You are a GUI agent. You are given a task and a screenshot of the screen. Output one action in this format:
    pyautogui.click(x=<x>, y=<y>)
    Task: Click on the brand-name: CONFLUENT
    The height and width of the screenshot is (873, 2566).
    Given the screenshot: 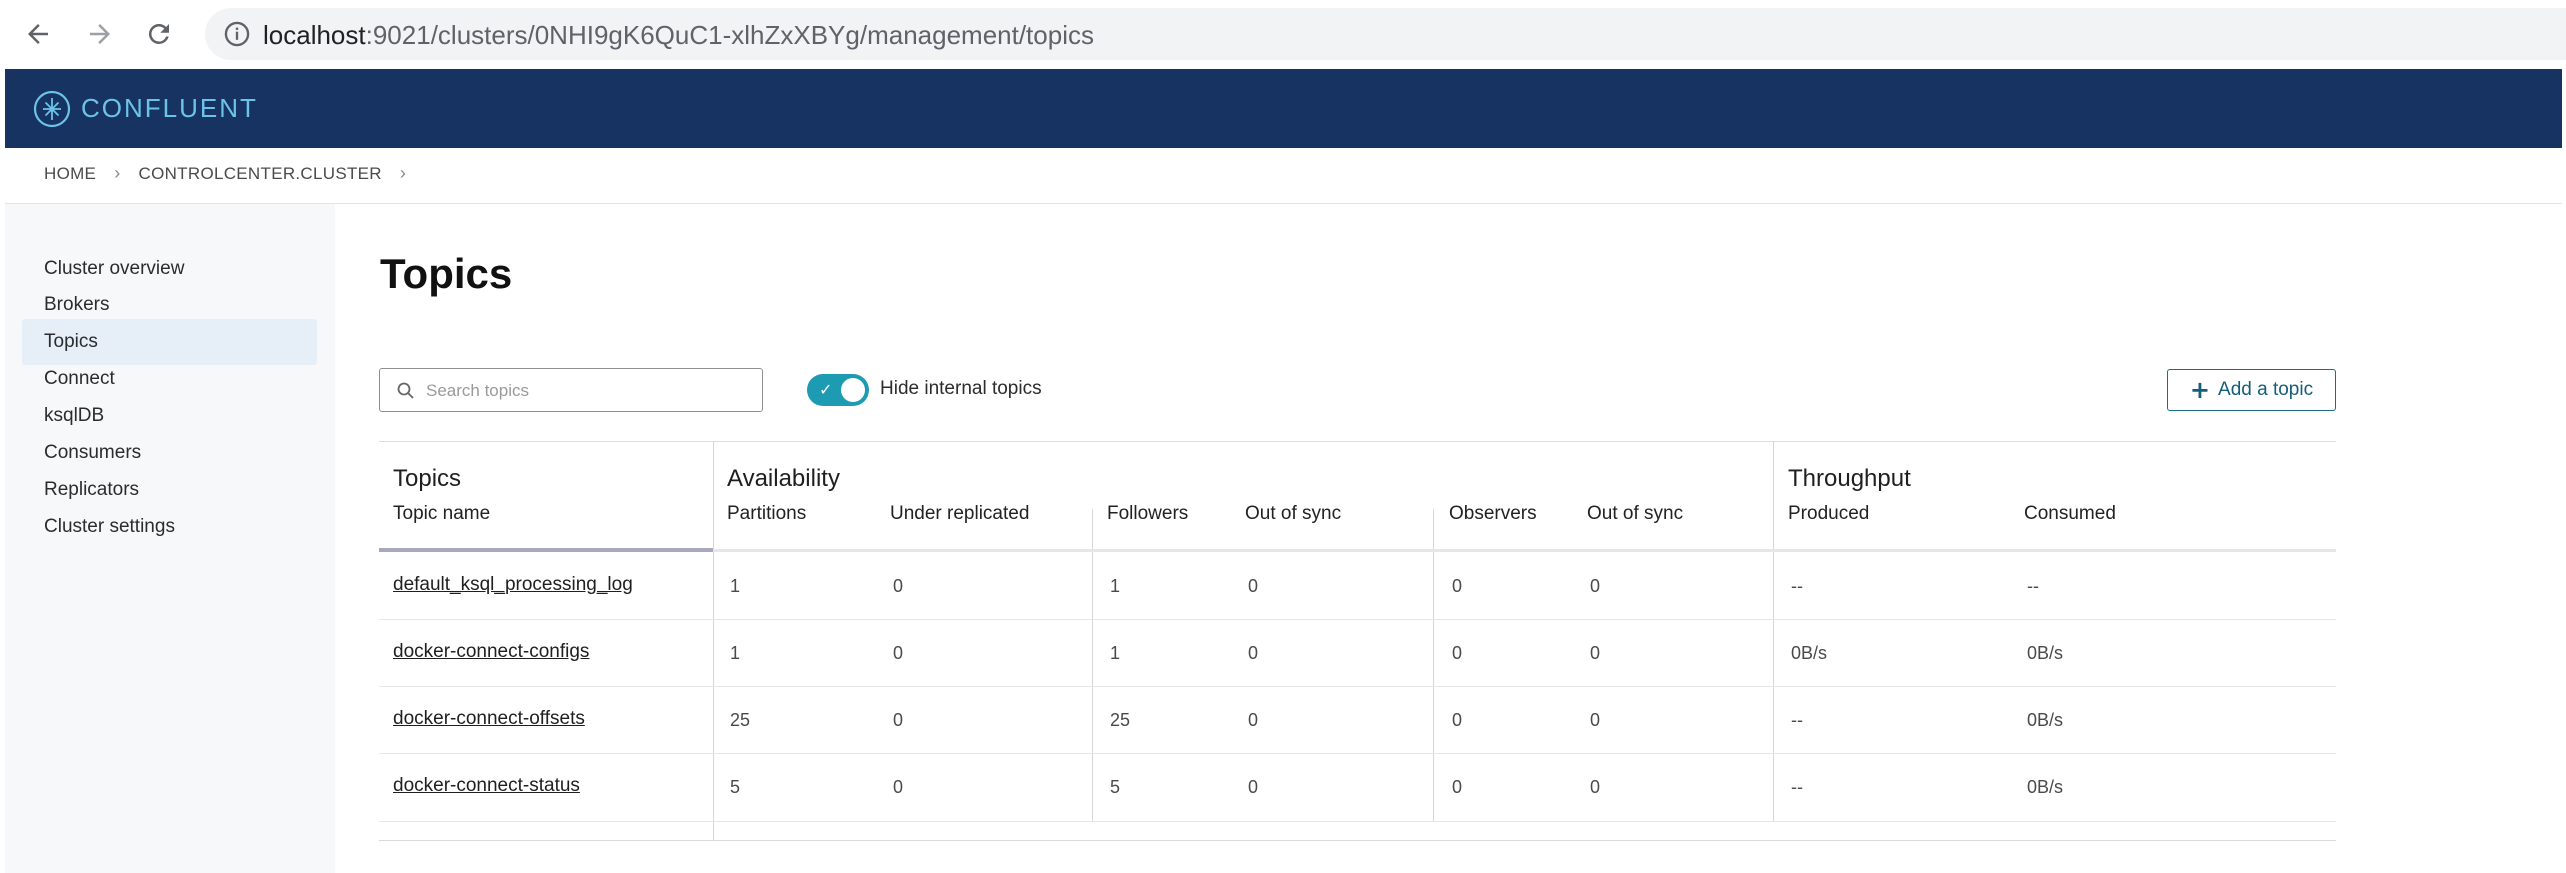 What is the action you would take?
    pyautogui.click(x=169, y=108)
    